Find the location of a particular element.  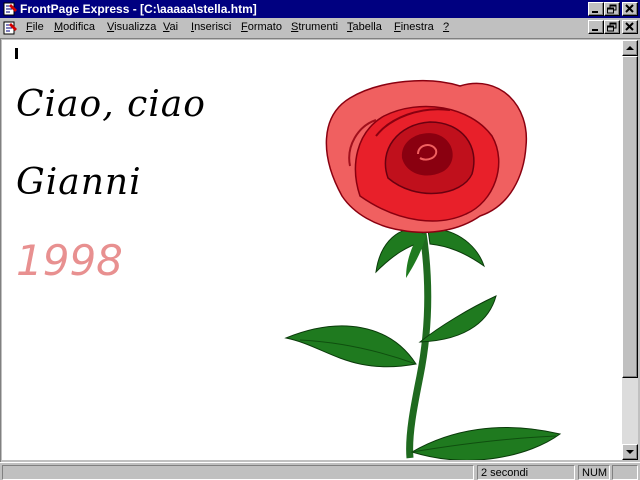

menu-item-file: File is located at coordinates (35, 27).